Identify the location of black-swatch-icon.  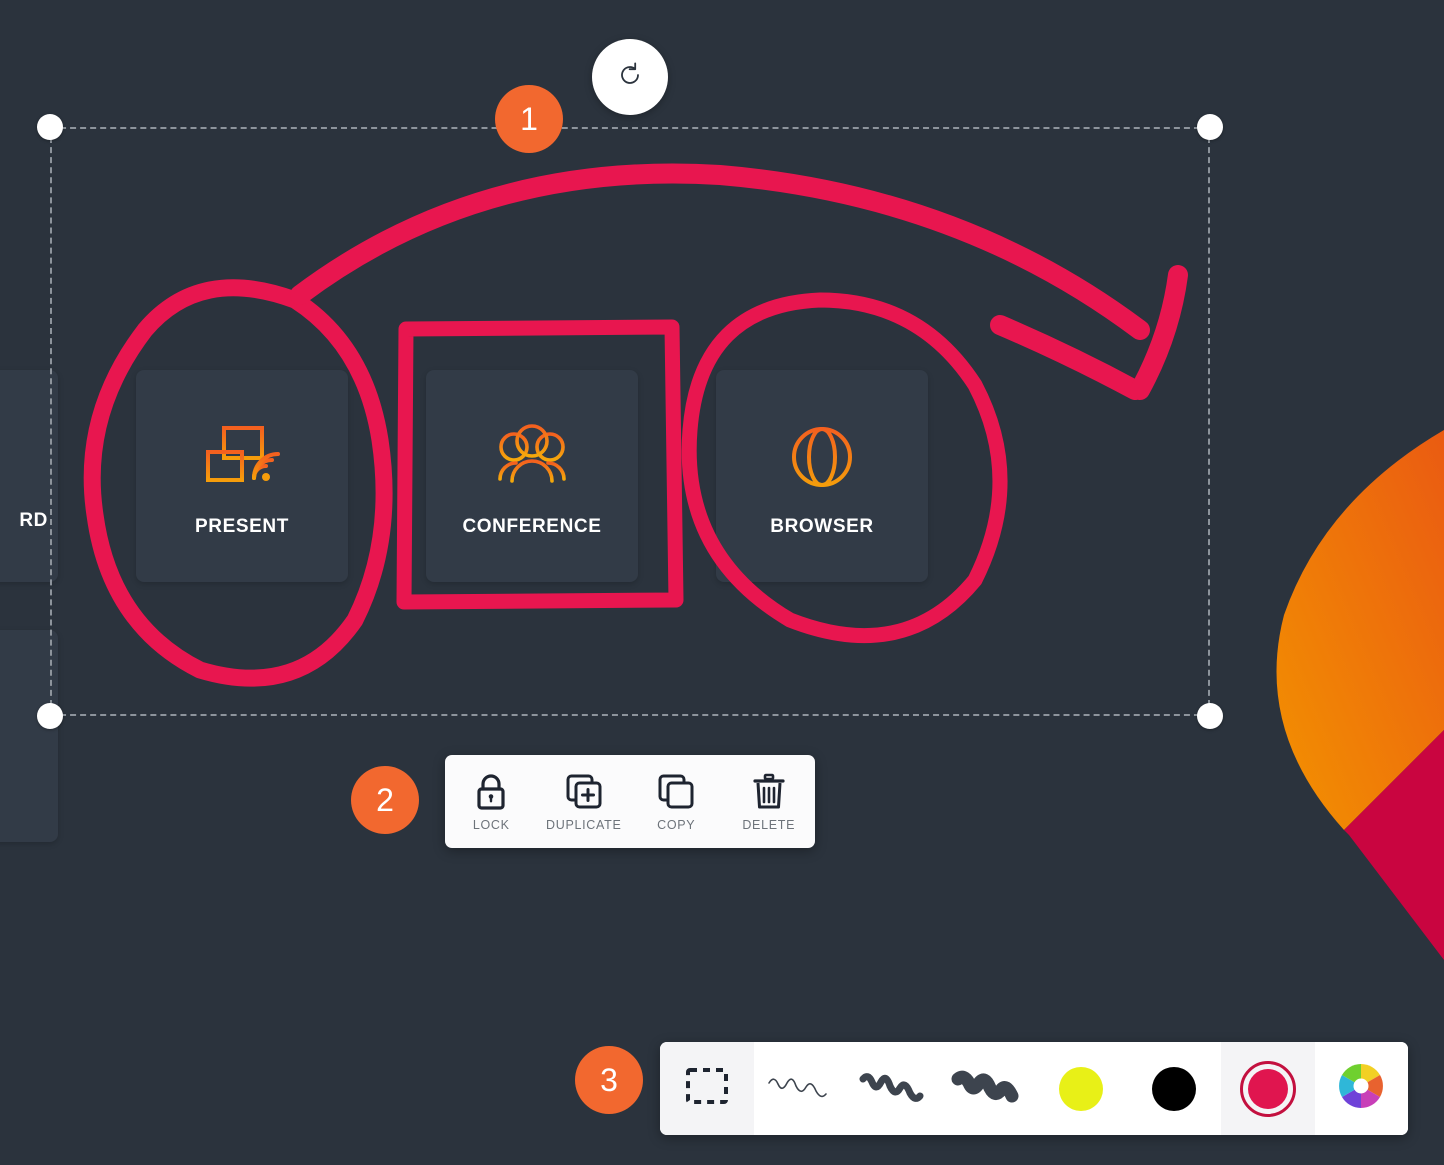
(1174, 1088).